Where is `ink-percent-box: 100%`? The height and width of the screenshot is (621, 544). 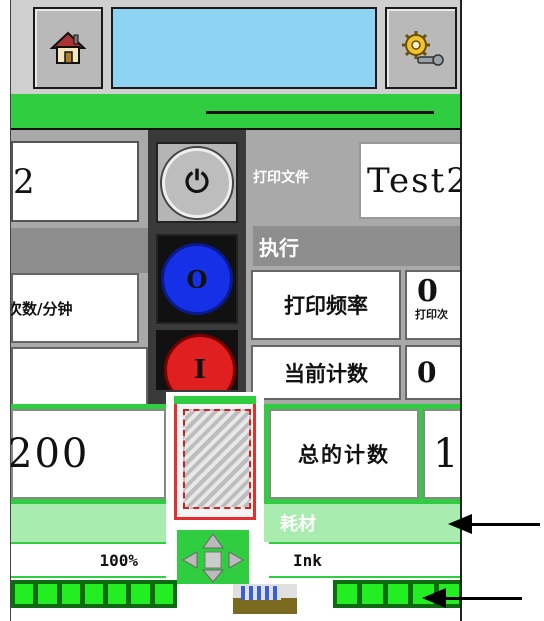
ink-percent-box: 100% is located at coordinates (88, 560).